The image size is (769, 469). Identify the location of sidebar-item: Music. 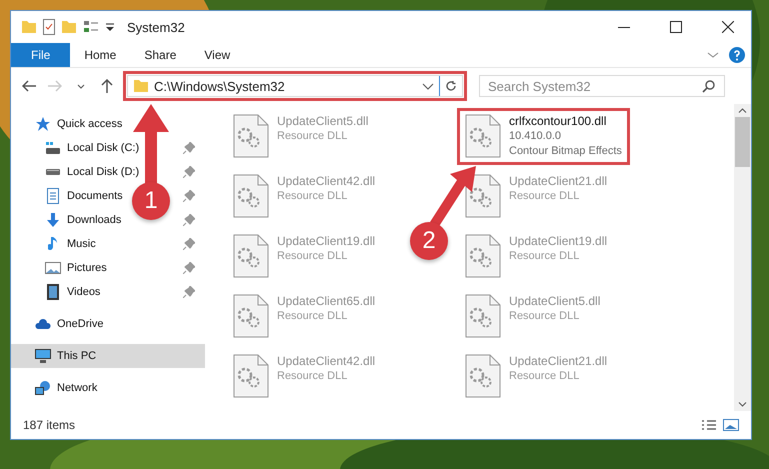
(55, 244).